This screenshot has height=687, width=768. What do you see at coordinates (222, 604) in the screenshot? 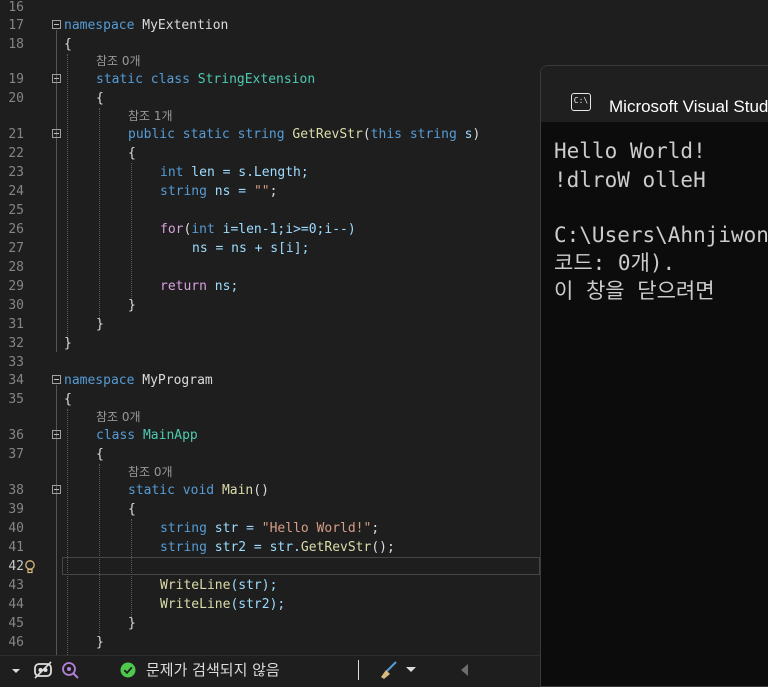
I see `code-line: WriteLine(str2);` at bounding box center [222, 604].